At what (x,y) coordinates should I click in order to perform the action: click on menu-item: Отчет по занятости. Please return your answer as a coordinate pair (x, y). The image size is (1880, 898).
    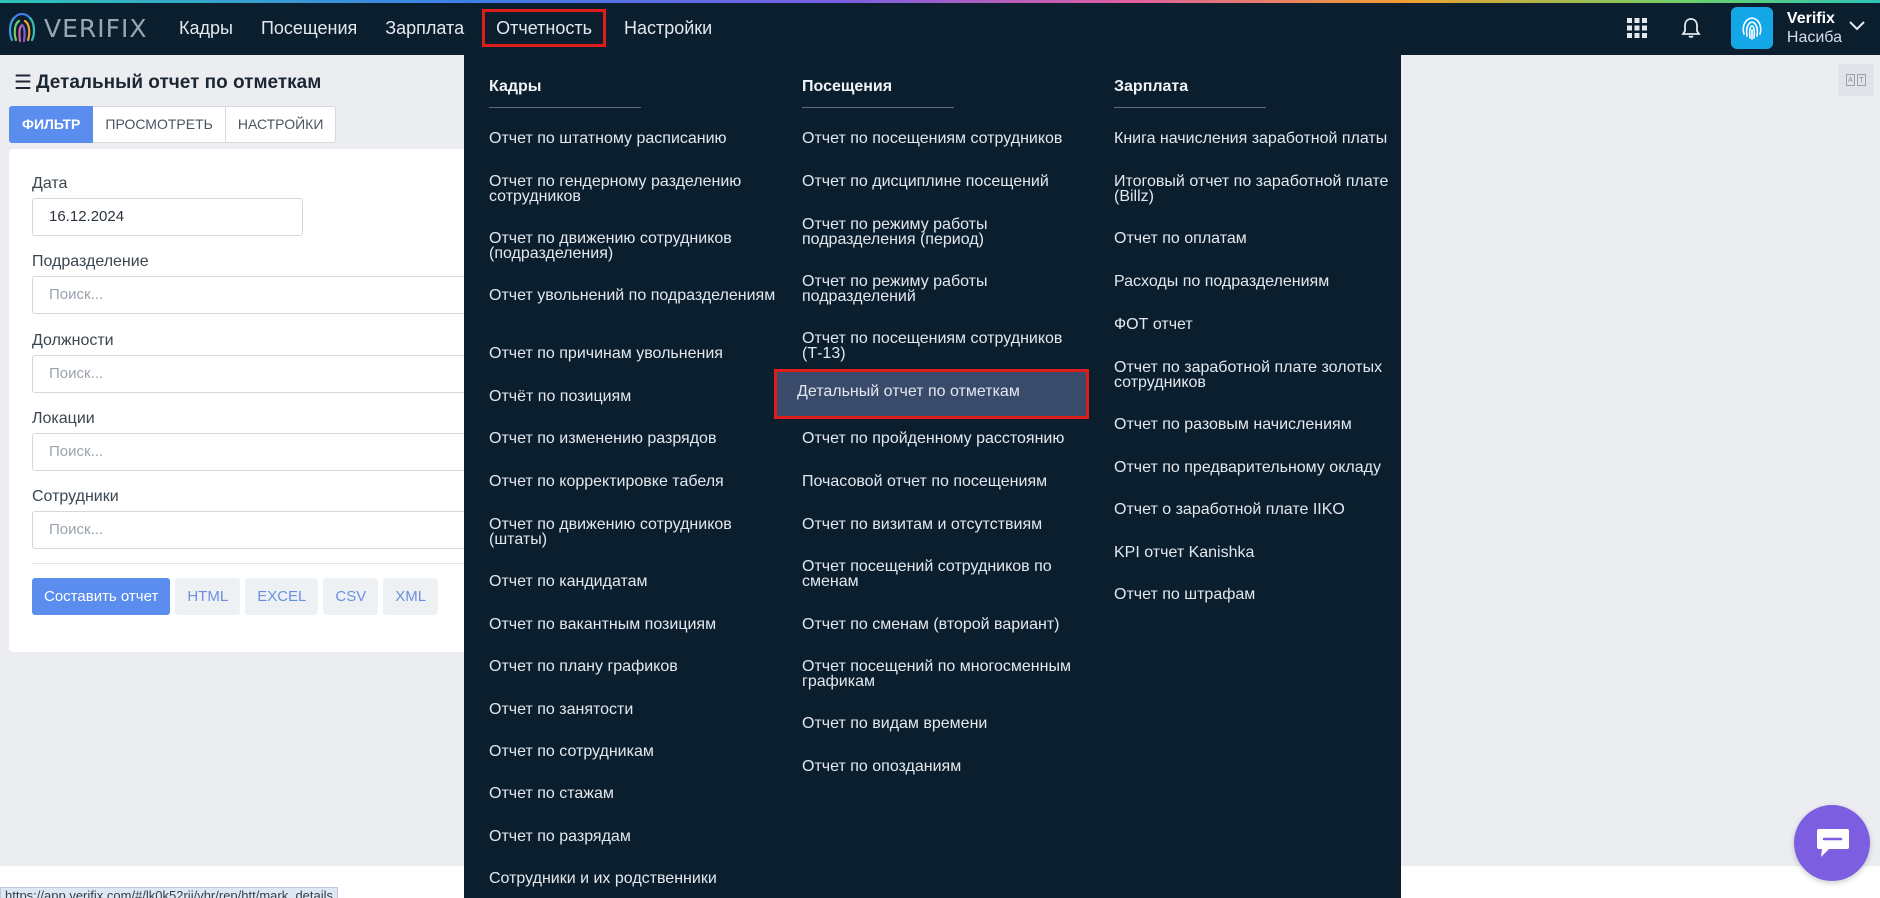
    Looking at the image, I should click on (639, 710).